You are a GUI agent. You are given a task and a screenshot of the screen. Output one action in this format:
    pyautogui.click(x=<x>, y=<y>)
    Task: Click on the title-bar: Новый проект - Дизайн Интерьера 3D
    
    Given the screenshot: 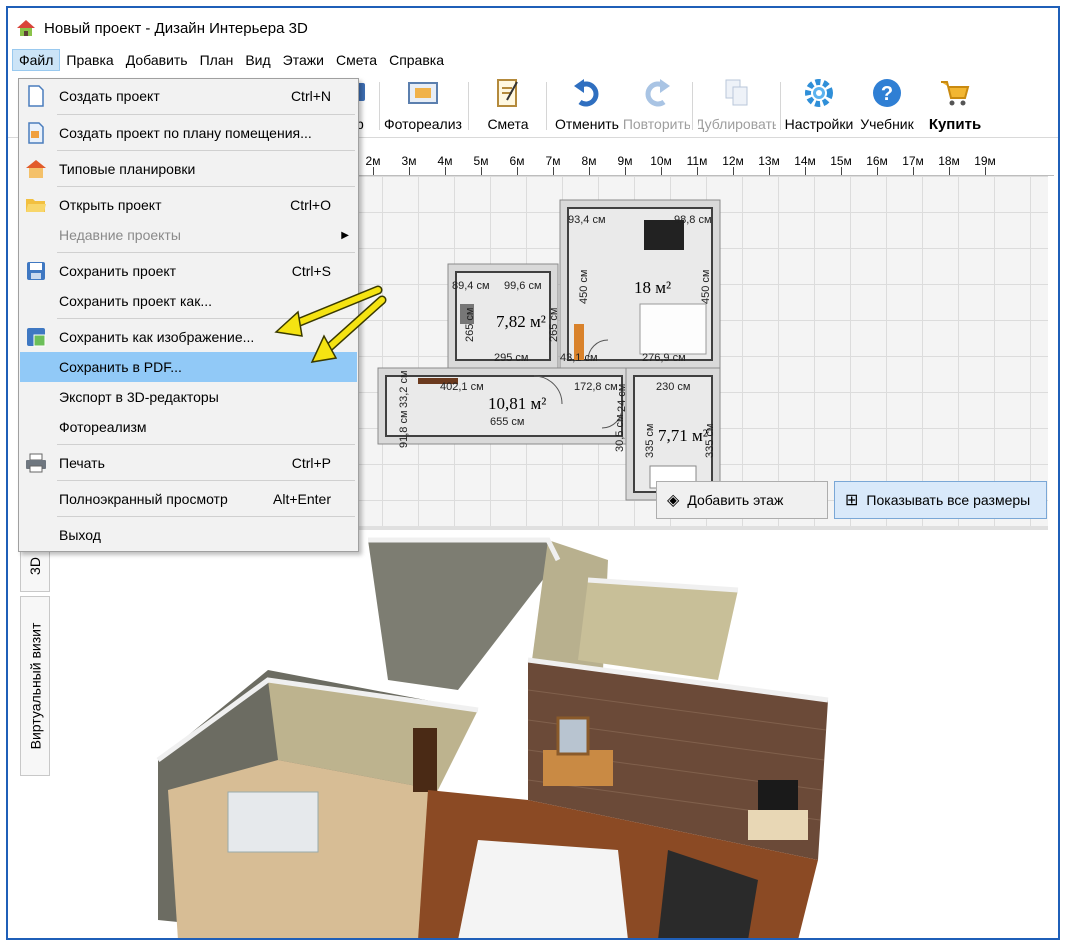 What is the action you would take?
    pyautogui.click(x=533, y=28)
    